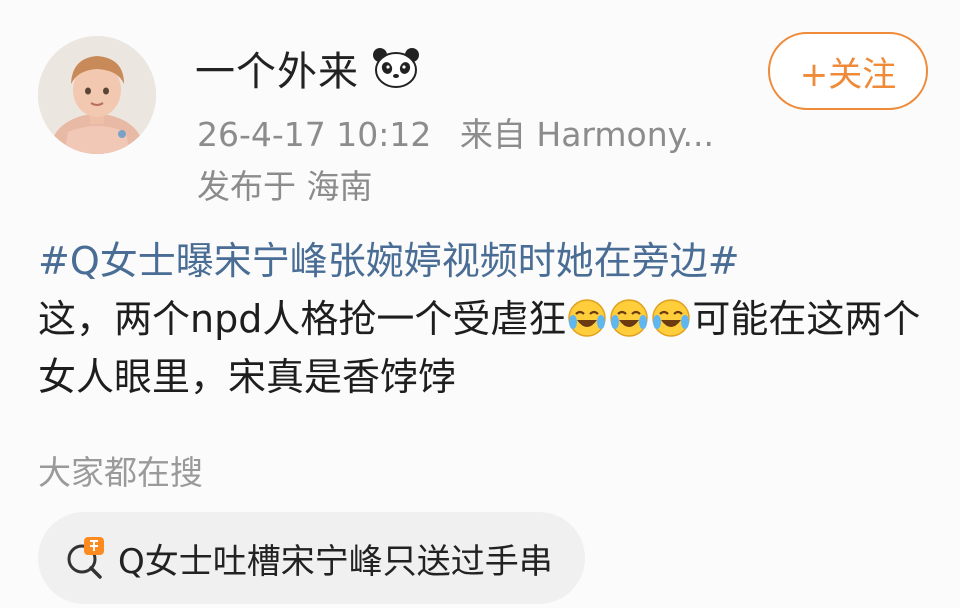 The image size is (960, 608). What do you see at coordinates (396, 68) in the screenshot?
I see `panda-icon` at bounding box center [396, 68].